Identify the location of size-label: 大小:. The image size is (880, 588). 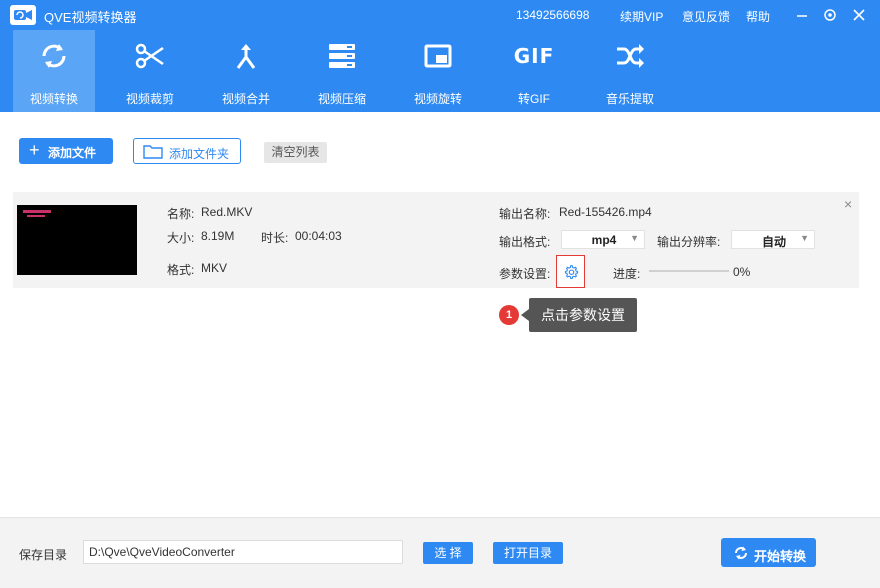
(181, 238).